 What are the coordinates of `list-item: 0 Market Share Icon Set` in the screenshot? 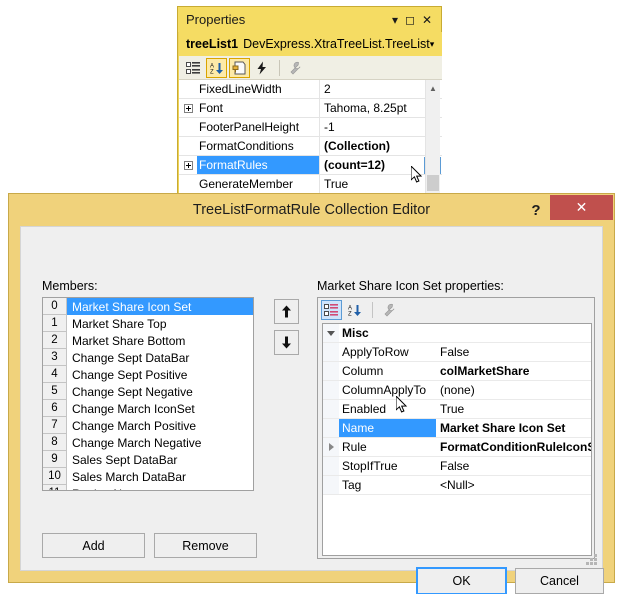 It's located at (148, 306).